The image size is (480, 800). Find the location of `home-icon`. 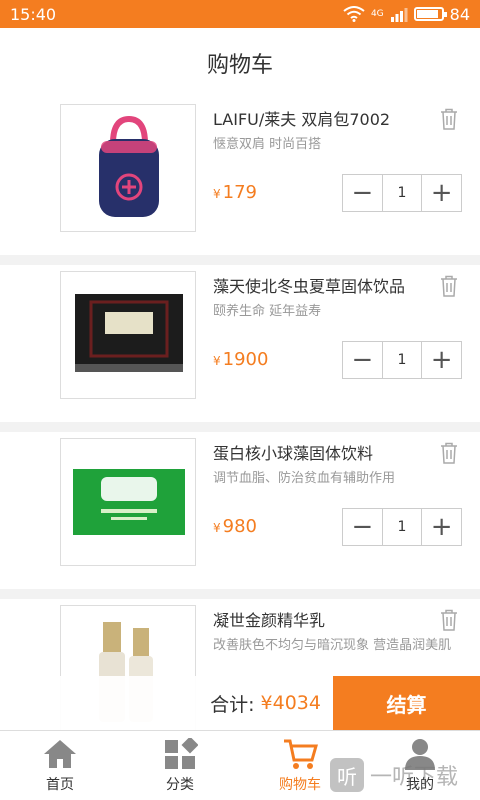

home-icon is located at coordinates (60, 753).